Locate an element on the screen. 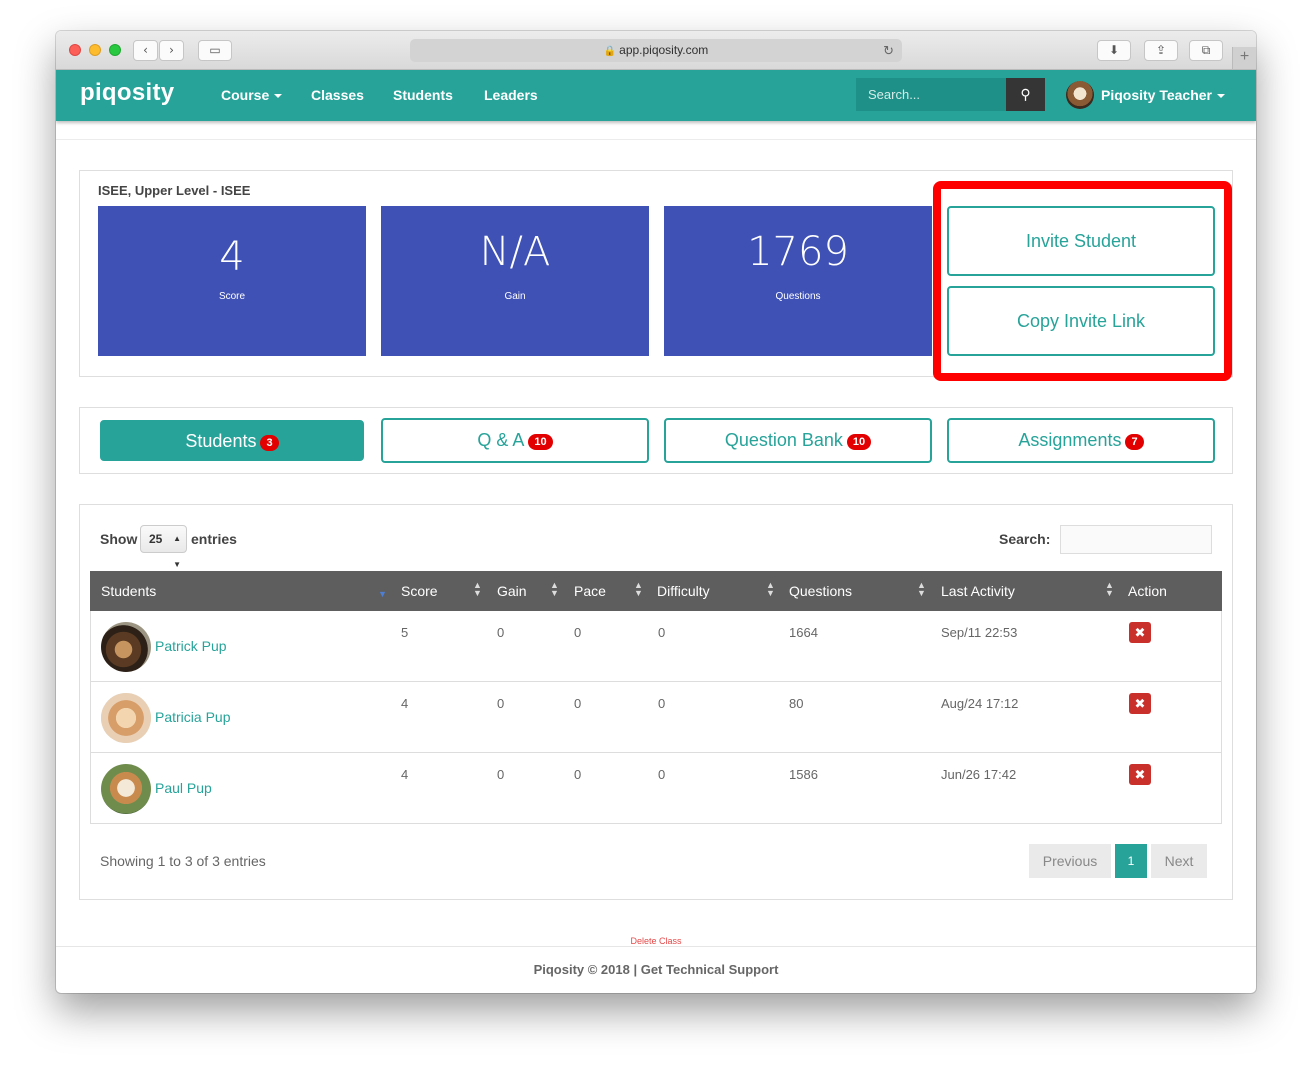 Image resolution: width=1312 pixels, height=1073 pixels. stat-label: Score is located at coordinates (232, 296).